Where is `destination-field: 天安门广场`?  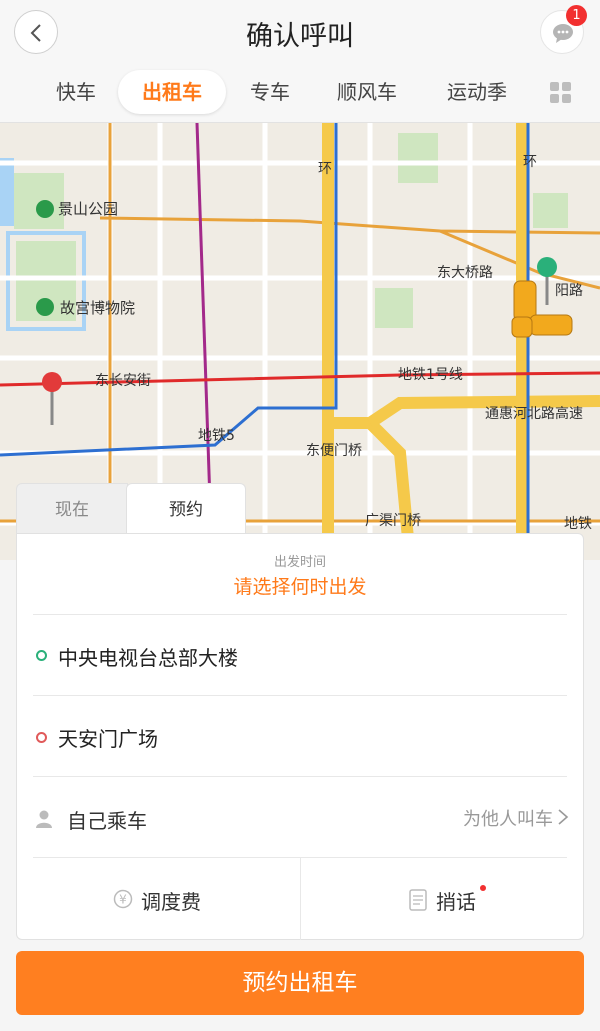 destination-field: 天安门广场 is located at coordinates (108, 737).